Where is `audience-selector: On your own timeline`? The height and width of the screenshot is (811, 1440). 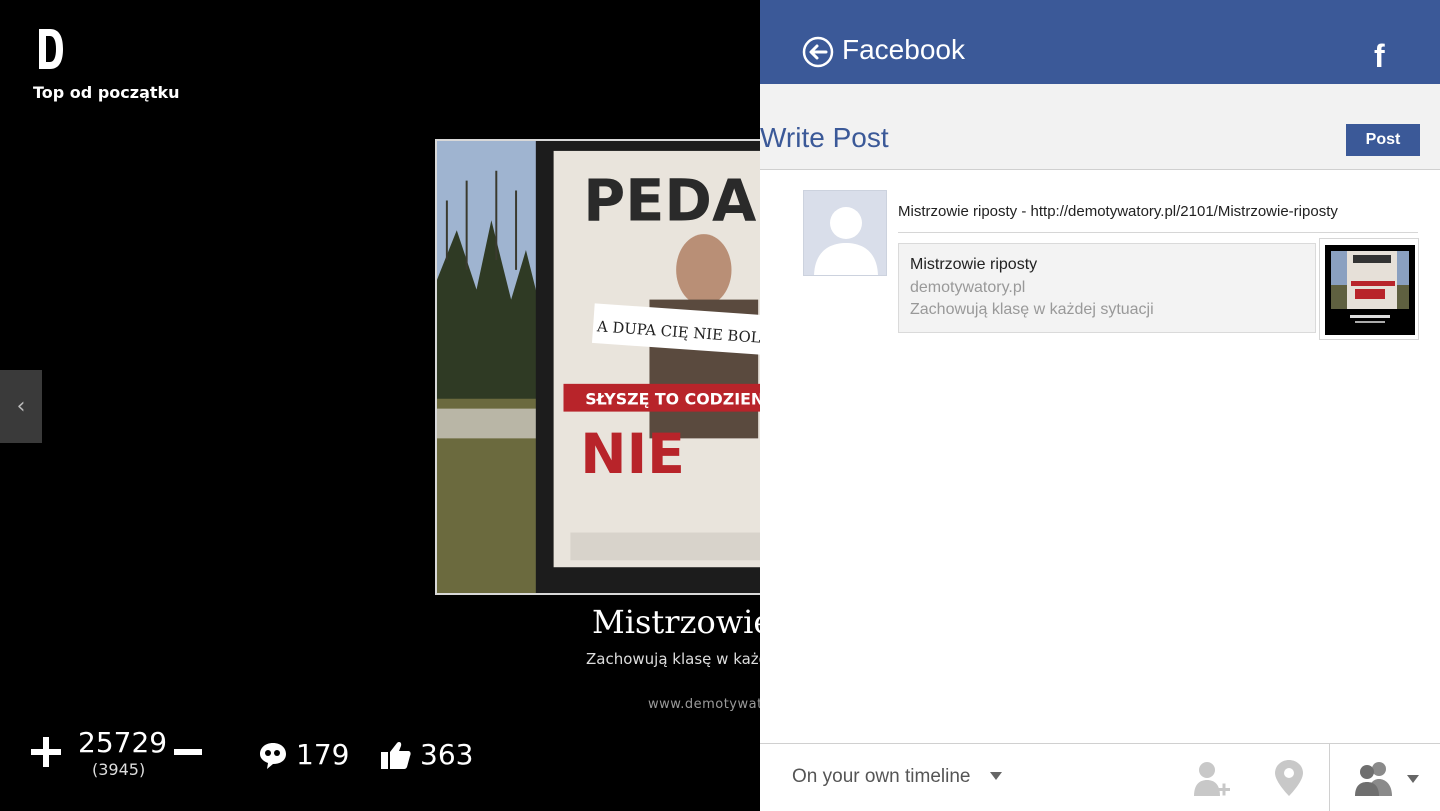 audience-selector: On your own timeline is located at coordinates (881, 777).